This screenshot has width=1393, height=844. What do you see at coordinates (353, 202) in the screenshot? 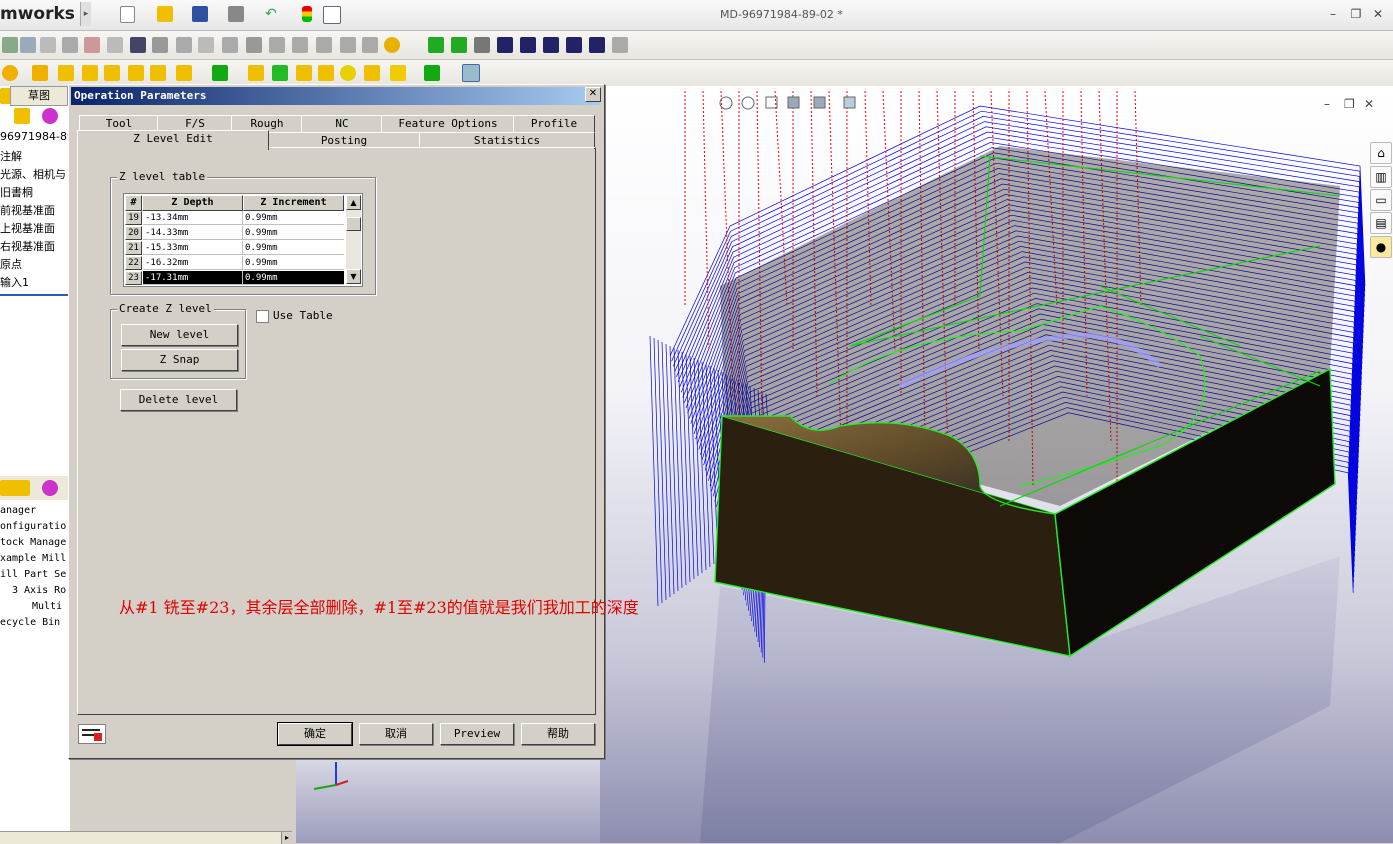
I see `scroll-up-icon: ▲` at bounding box center [353, 202].